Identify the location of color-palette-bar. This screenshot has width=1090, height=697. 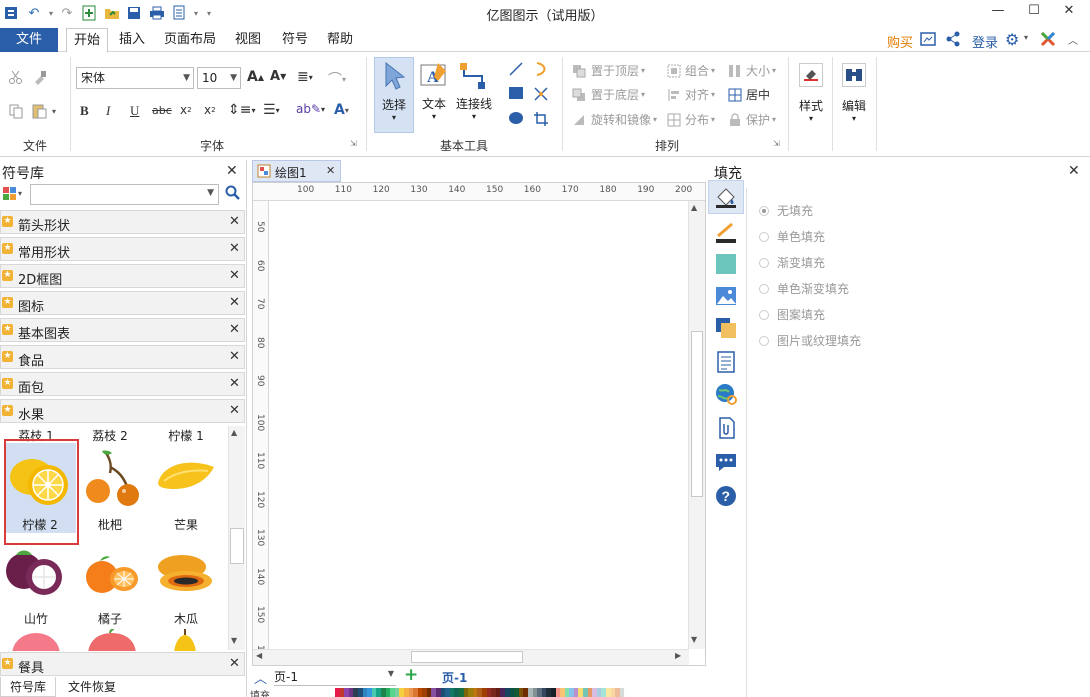
(483, 692).